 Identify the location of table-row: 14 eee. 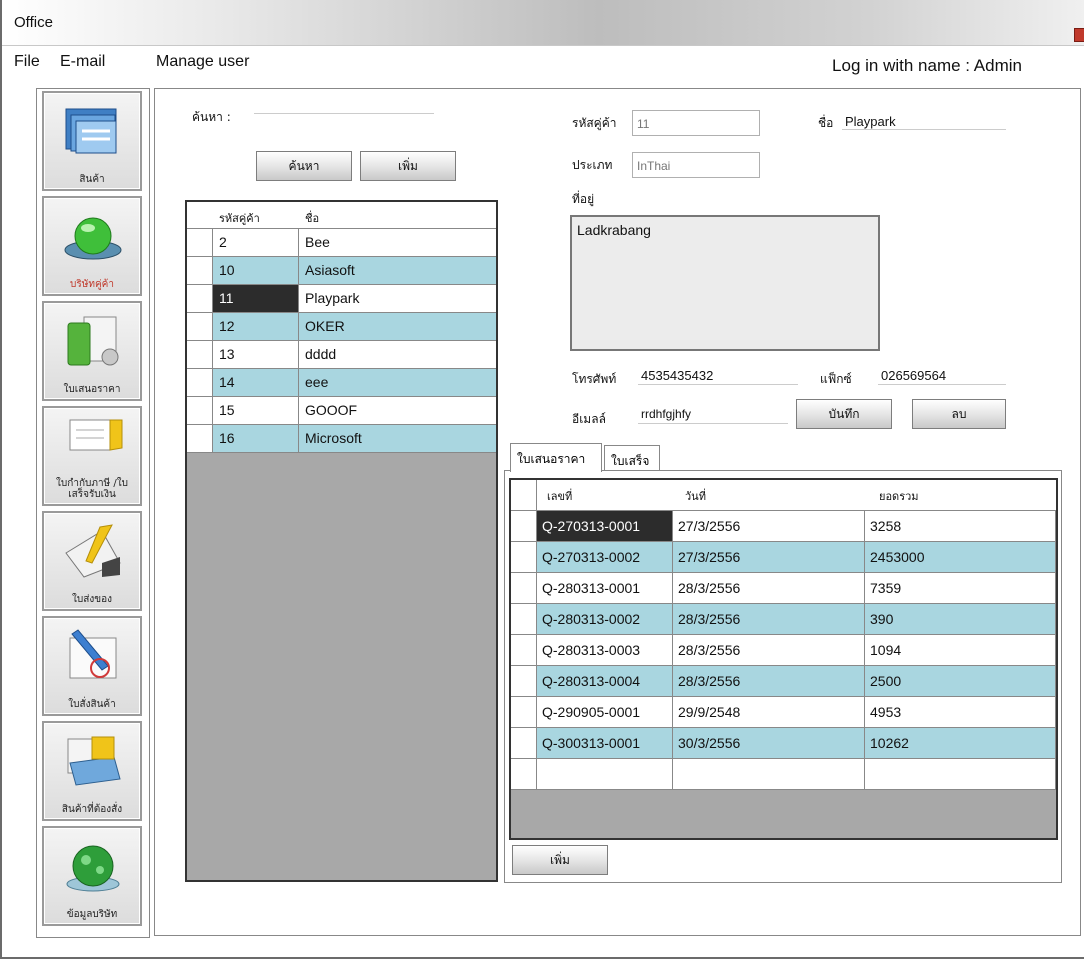
(341, 383).